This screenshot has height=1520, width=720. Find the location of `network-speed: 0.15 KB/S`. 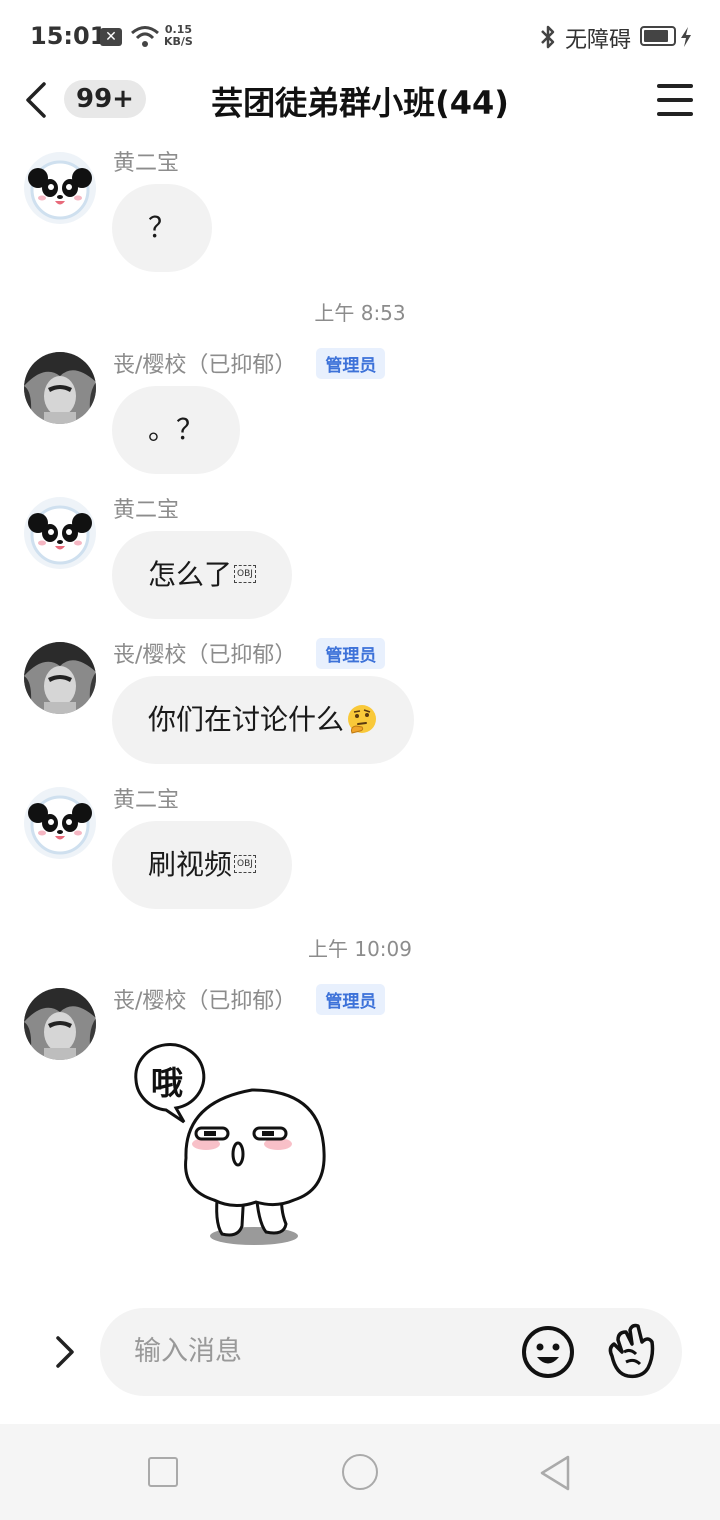

network-speed: 0.15 KB/S is located at coordinates (178, 36).